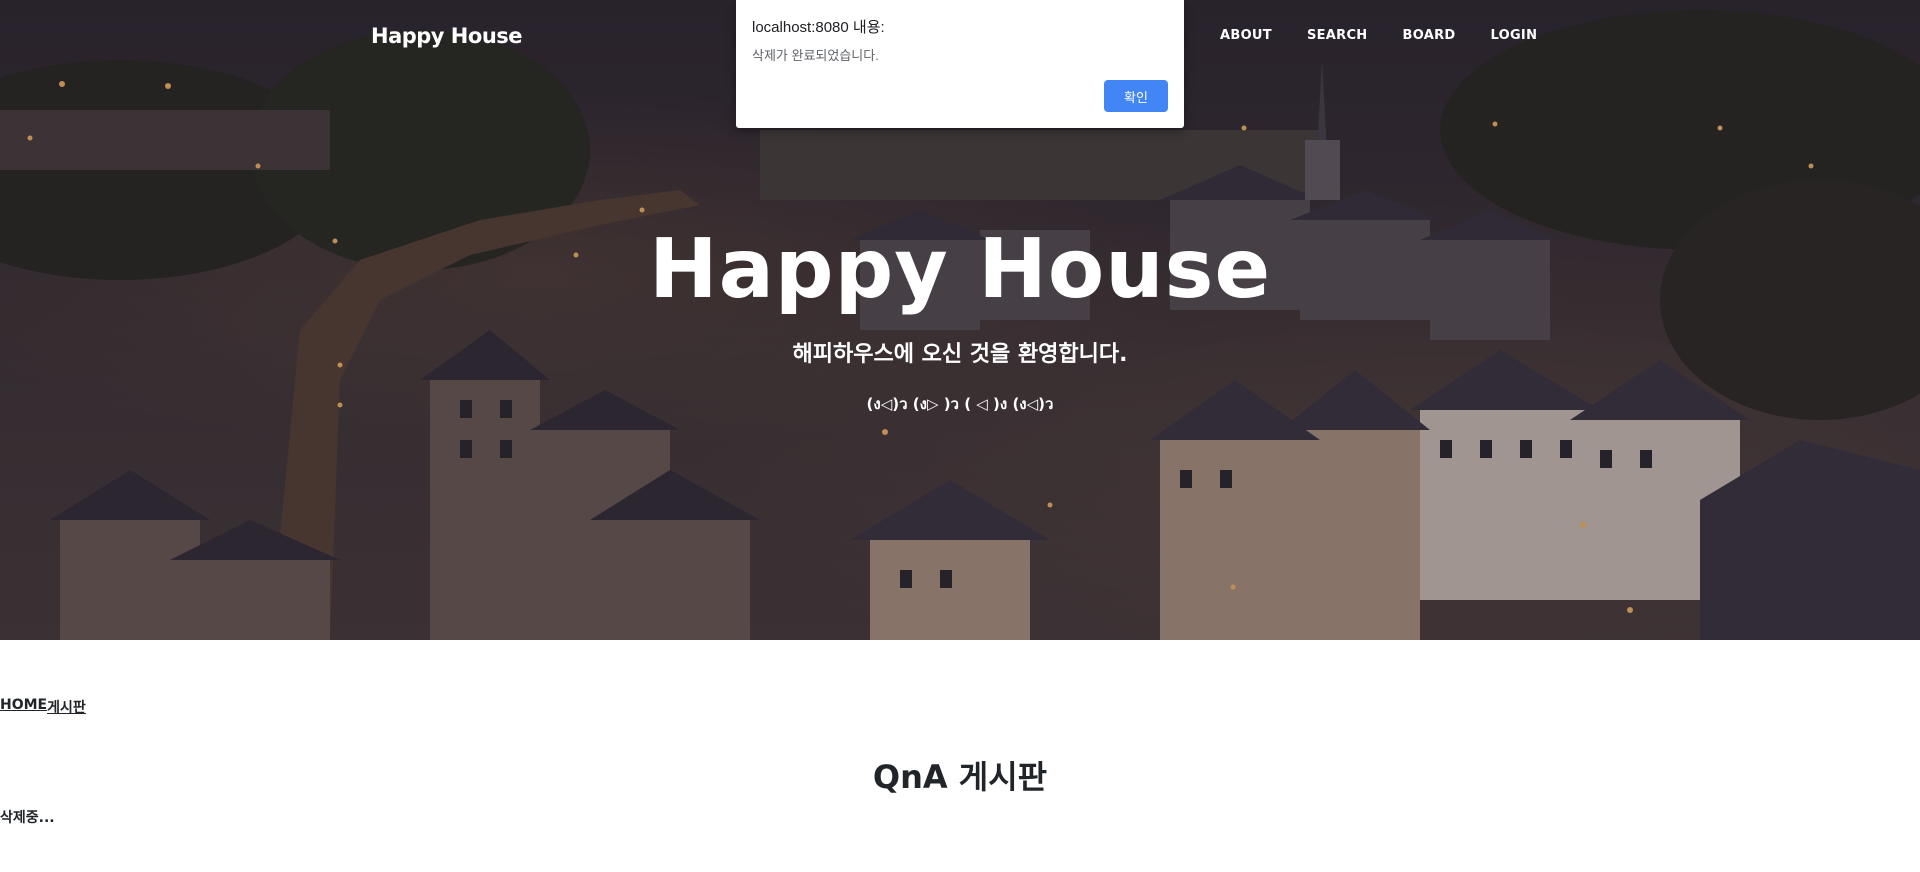  What do you see at coordinates (1396, 35) in the screenshot?
I see `nav-menu: ABOUT SEARCH BOARD LOGIN` at bounding box center [1396, 35].